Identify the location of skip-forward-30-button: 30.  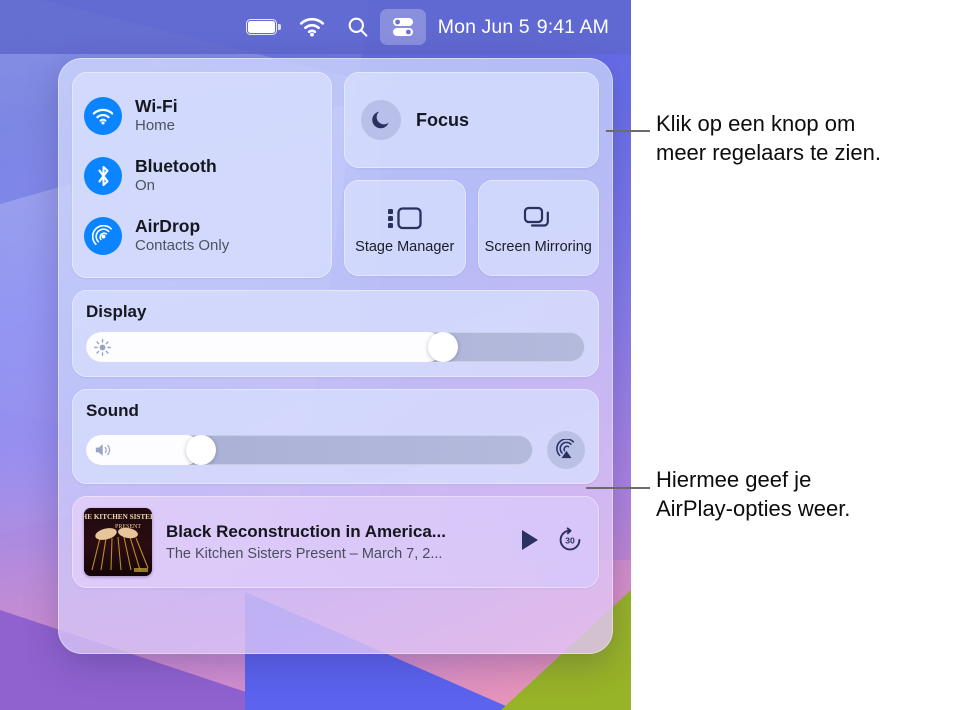
(570, 542).